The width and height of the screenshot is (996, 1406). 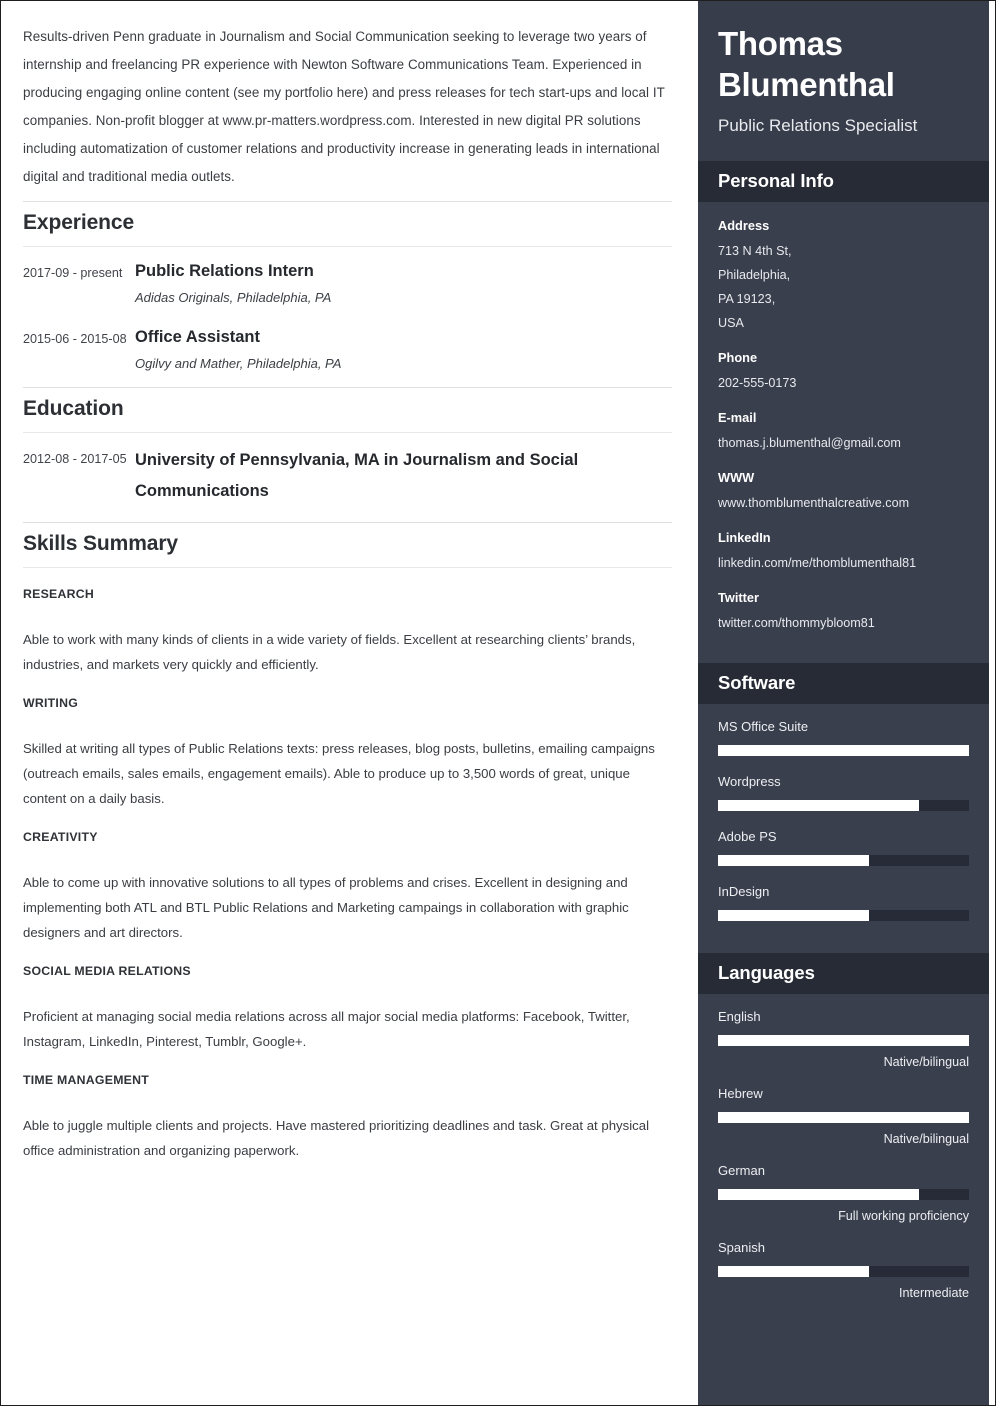 I want to click on address-line: 713 N 4th St,, so click(x=755, y=251).